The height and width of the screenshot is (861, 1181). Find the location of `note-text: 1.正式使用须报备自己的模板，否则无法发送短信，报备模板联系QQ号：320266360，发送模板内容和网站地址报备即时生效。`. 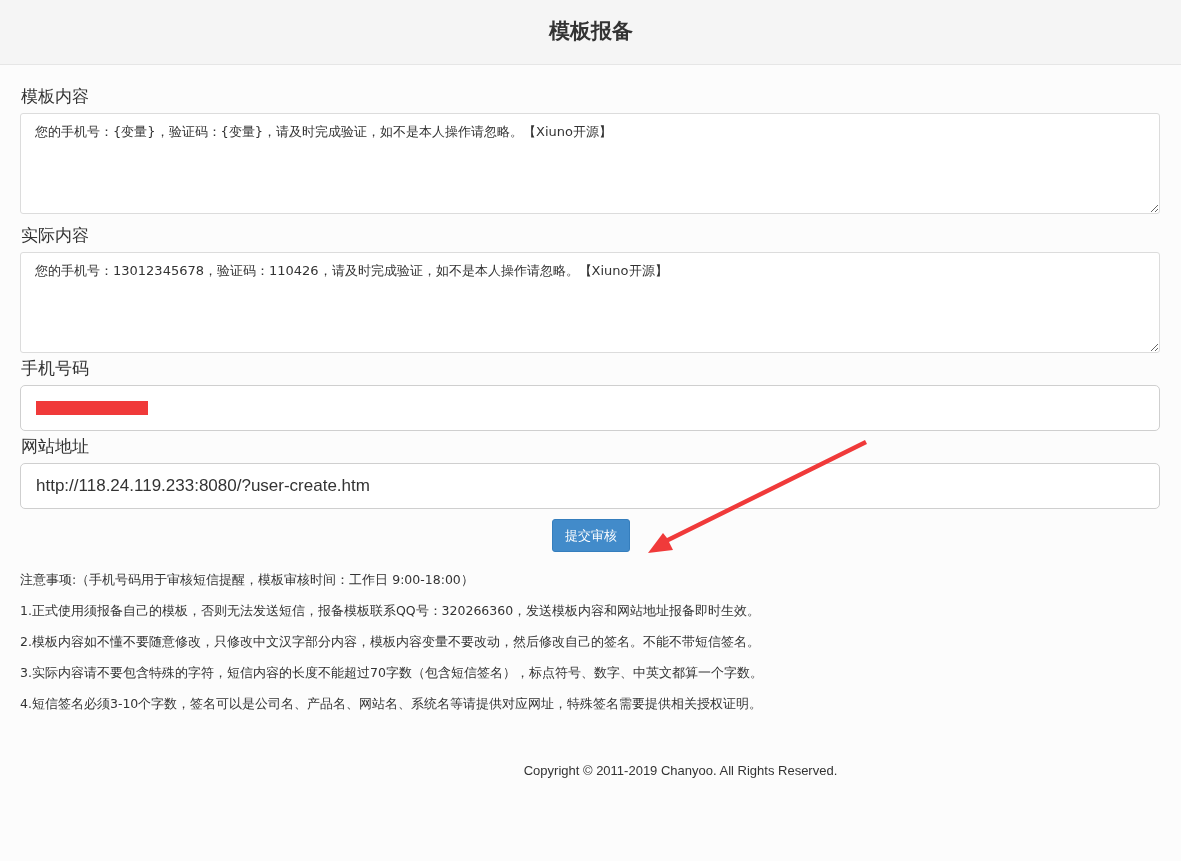

note-text: 1.正式使用须报备自己的模板，否则无法发送短信，报备模板联系QQ号：320266360，发送模板内容和网站地址报备即时生效。 is located at coordinates (391, 611).